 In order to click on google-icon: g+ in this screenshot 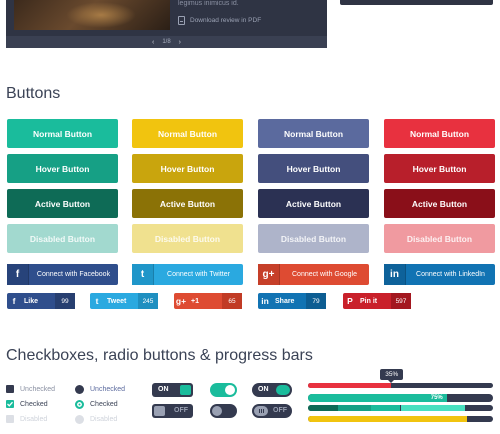, I will do `click(269, 274)`.